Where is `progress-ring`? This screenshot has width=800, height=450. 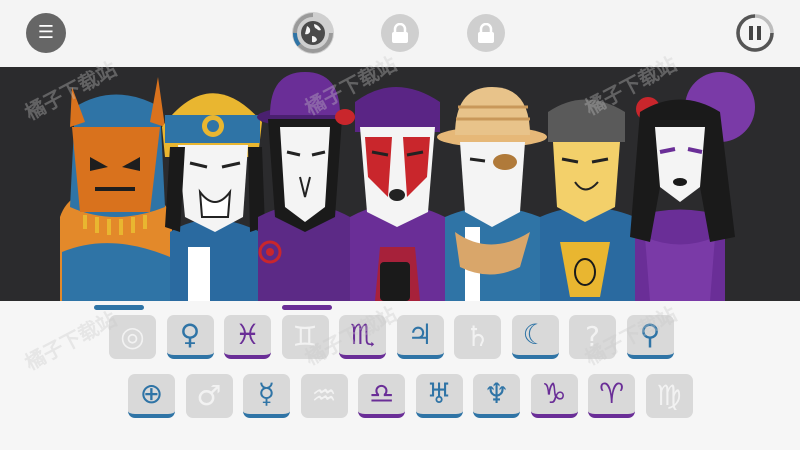 progress-ring is located at coordinates (313, 33).